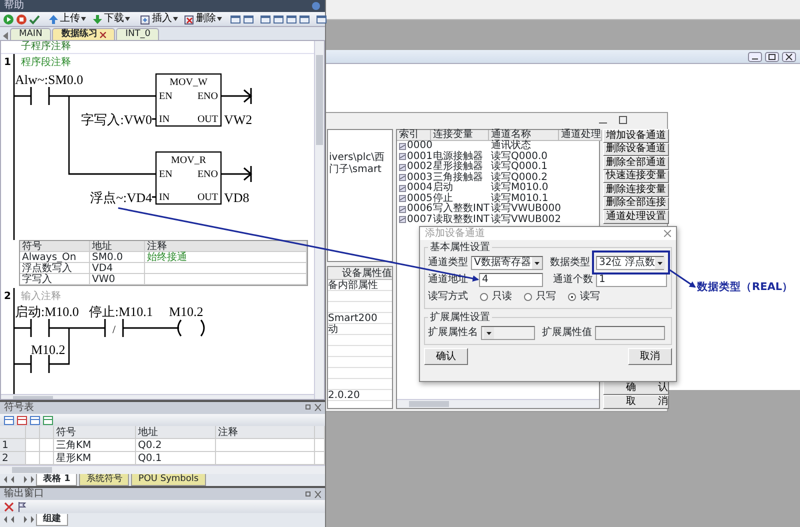 This screenshot has height=527, width=800. What do you see at coordinates (188, 178) in the screenshot?
I see `function-block` at bounding box center [188, 178].